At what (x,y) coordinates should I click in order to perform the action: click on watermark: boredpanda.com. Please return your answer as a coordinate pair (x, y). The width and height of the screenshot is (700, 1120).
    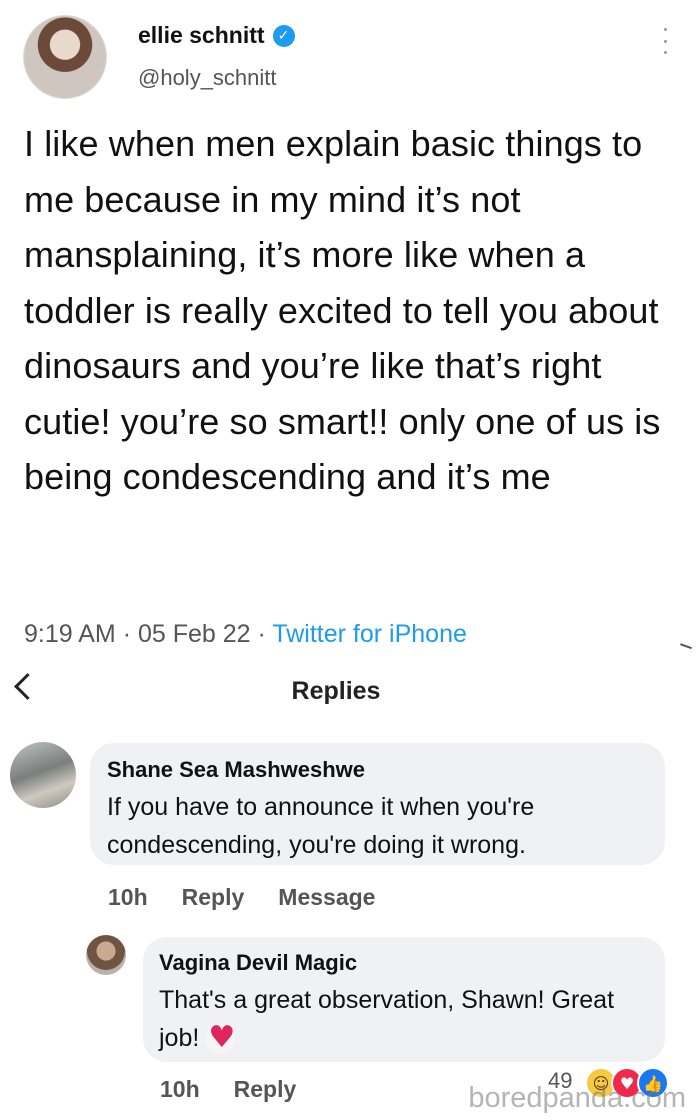
    Looking at the image, I should click on (577, 1098).